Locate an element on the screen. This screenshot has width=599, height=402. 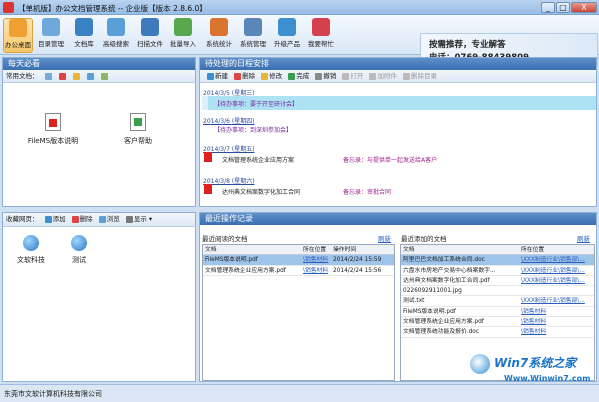
minimize-button: _ is located at coordinates (548, 7).